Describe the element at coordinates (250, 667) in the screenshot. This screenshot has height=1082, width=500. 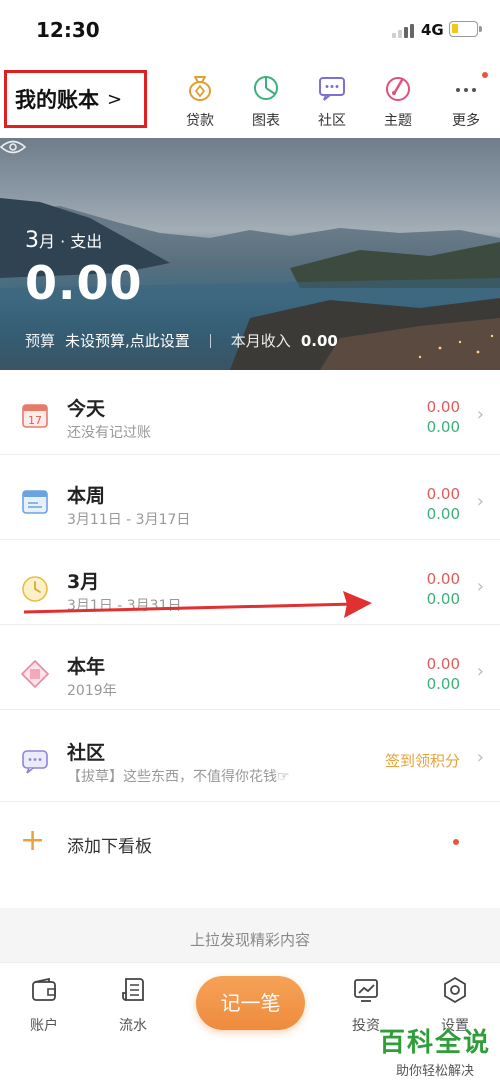
I see `list-item-year: 本年 2019年 0.00 0.00 ›` at that location.